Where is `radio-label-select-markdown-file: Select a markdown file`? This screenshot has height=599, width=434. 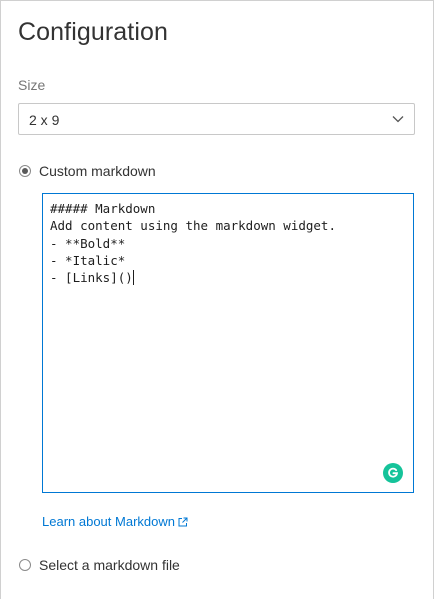
radio-label-select-markdown-file: Select a markdown file is located at coordinates (109, 565).